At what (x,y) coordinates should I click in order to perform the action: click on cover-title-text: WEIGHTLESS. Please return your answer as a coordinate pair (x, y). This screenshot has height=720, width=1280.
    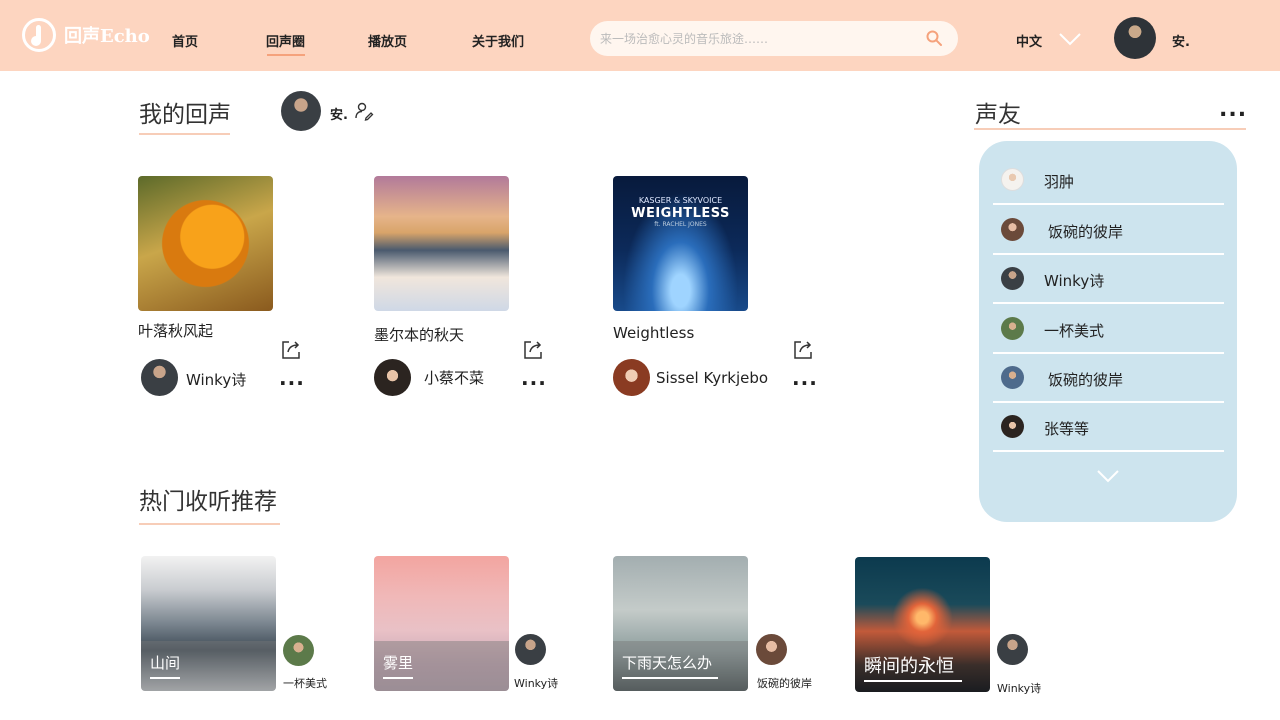
    Looking at the image, I should click on (680, 213).